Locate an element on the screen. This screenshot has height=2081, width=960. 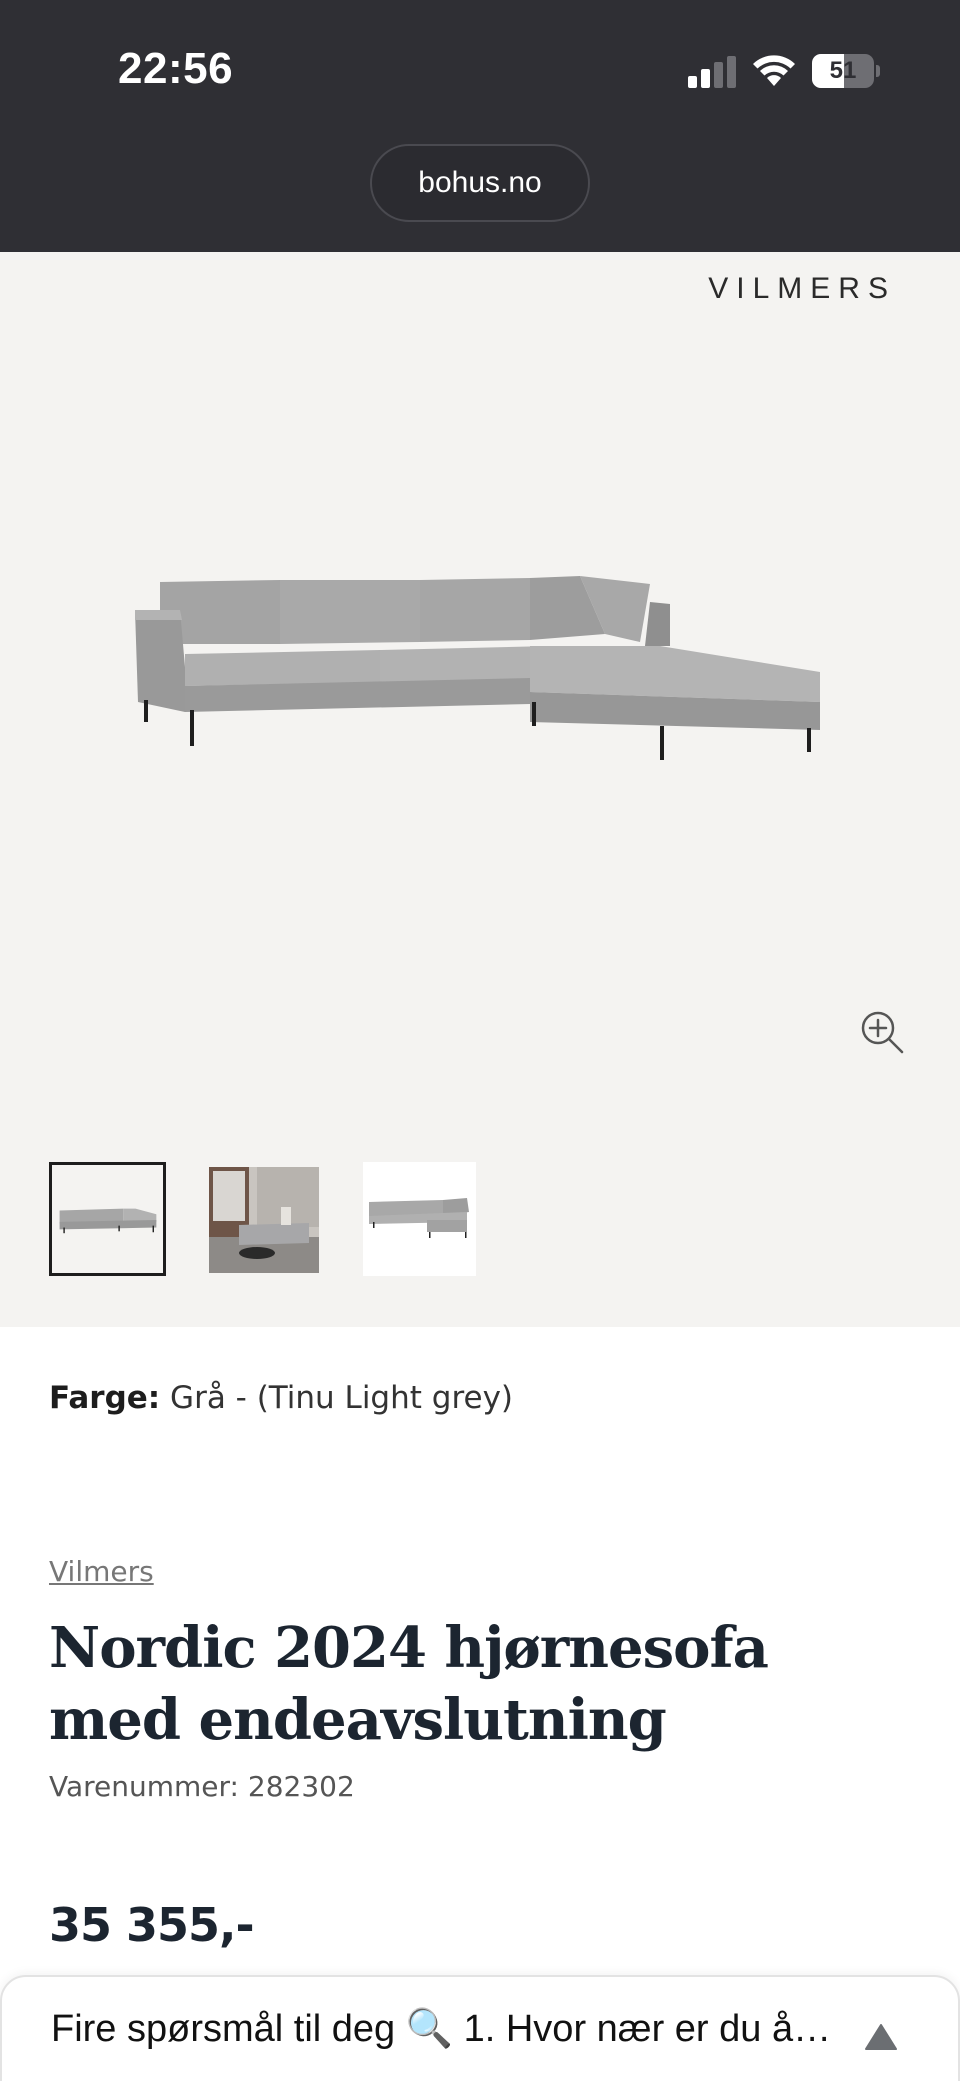
status-time: 22:56 is located at coordinates (176, 68).